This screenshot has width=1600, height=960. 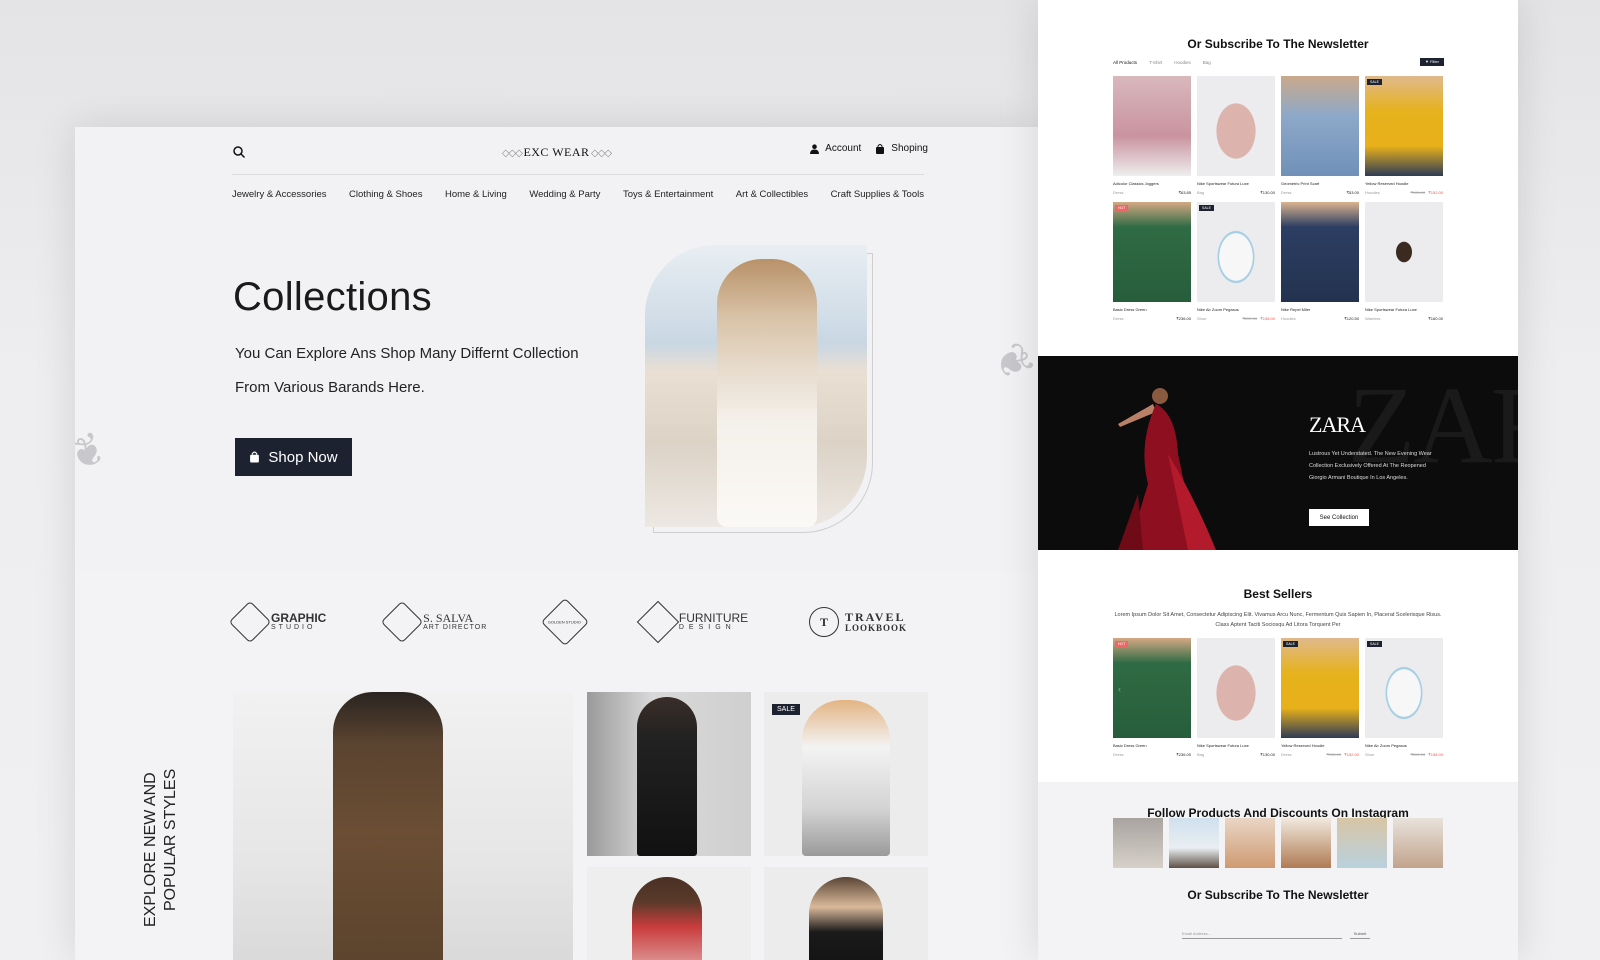 What do you see at coordinates (1372, 192) in the screenshot?
I see `product-category: Hoodies` at bounding box center [1372, 192].